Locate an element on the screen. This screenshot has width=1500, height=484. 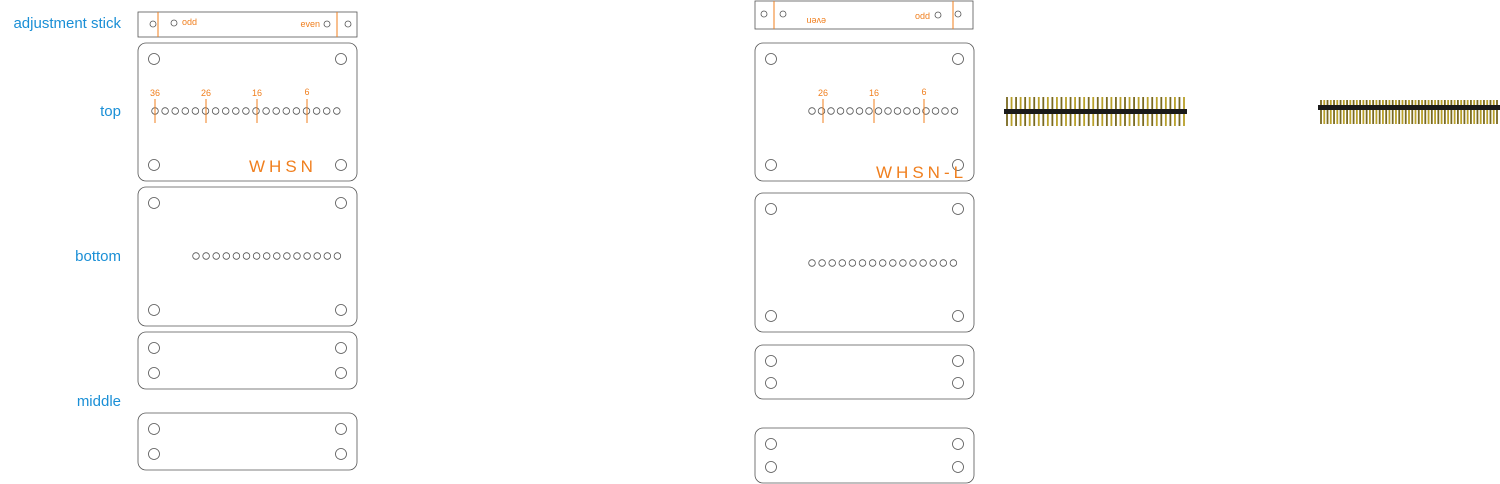
left-pin-label: 36 is located at coordinates (155, 93).